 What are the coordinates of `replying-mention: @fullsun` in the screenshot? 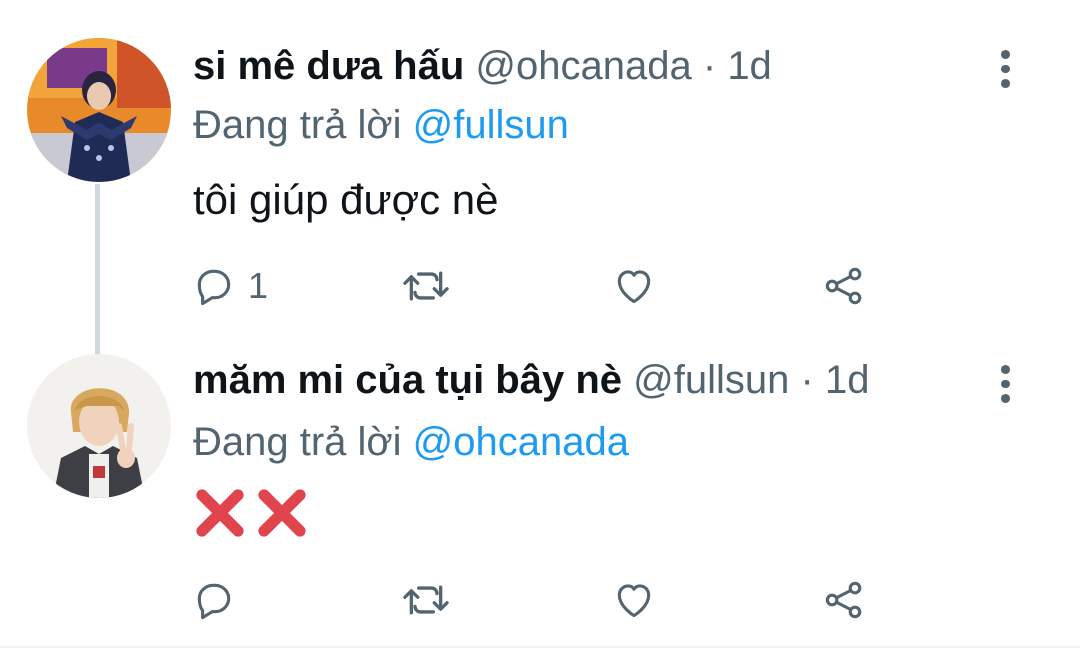 It's located at (491, 125).